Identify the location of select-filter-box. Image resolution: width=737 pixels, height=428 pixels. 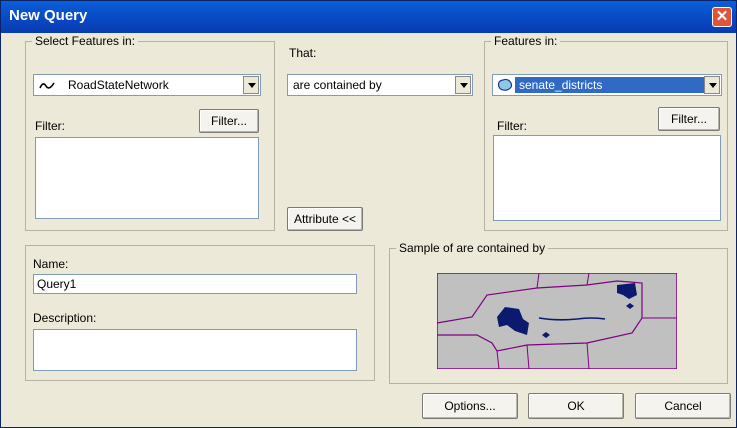
(147, 178).